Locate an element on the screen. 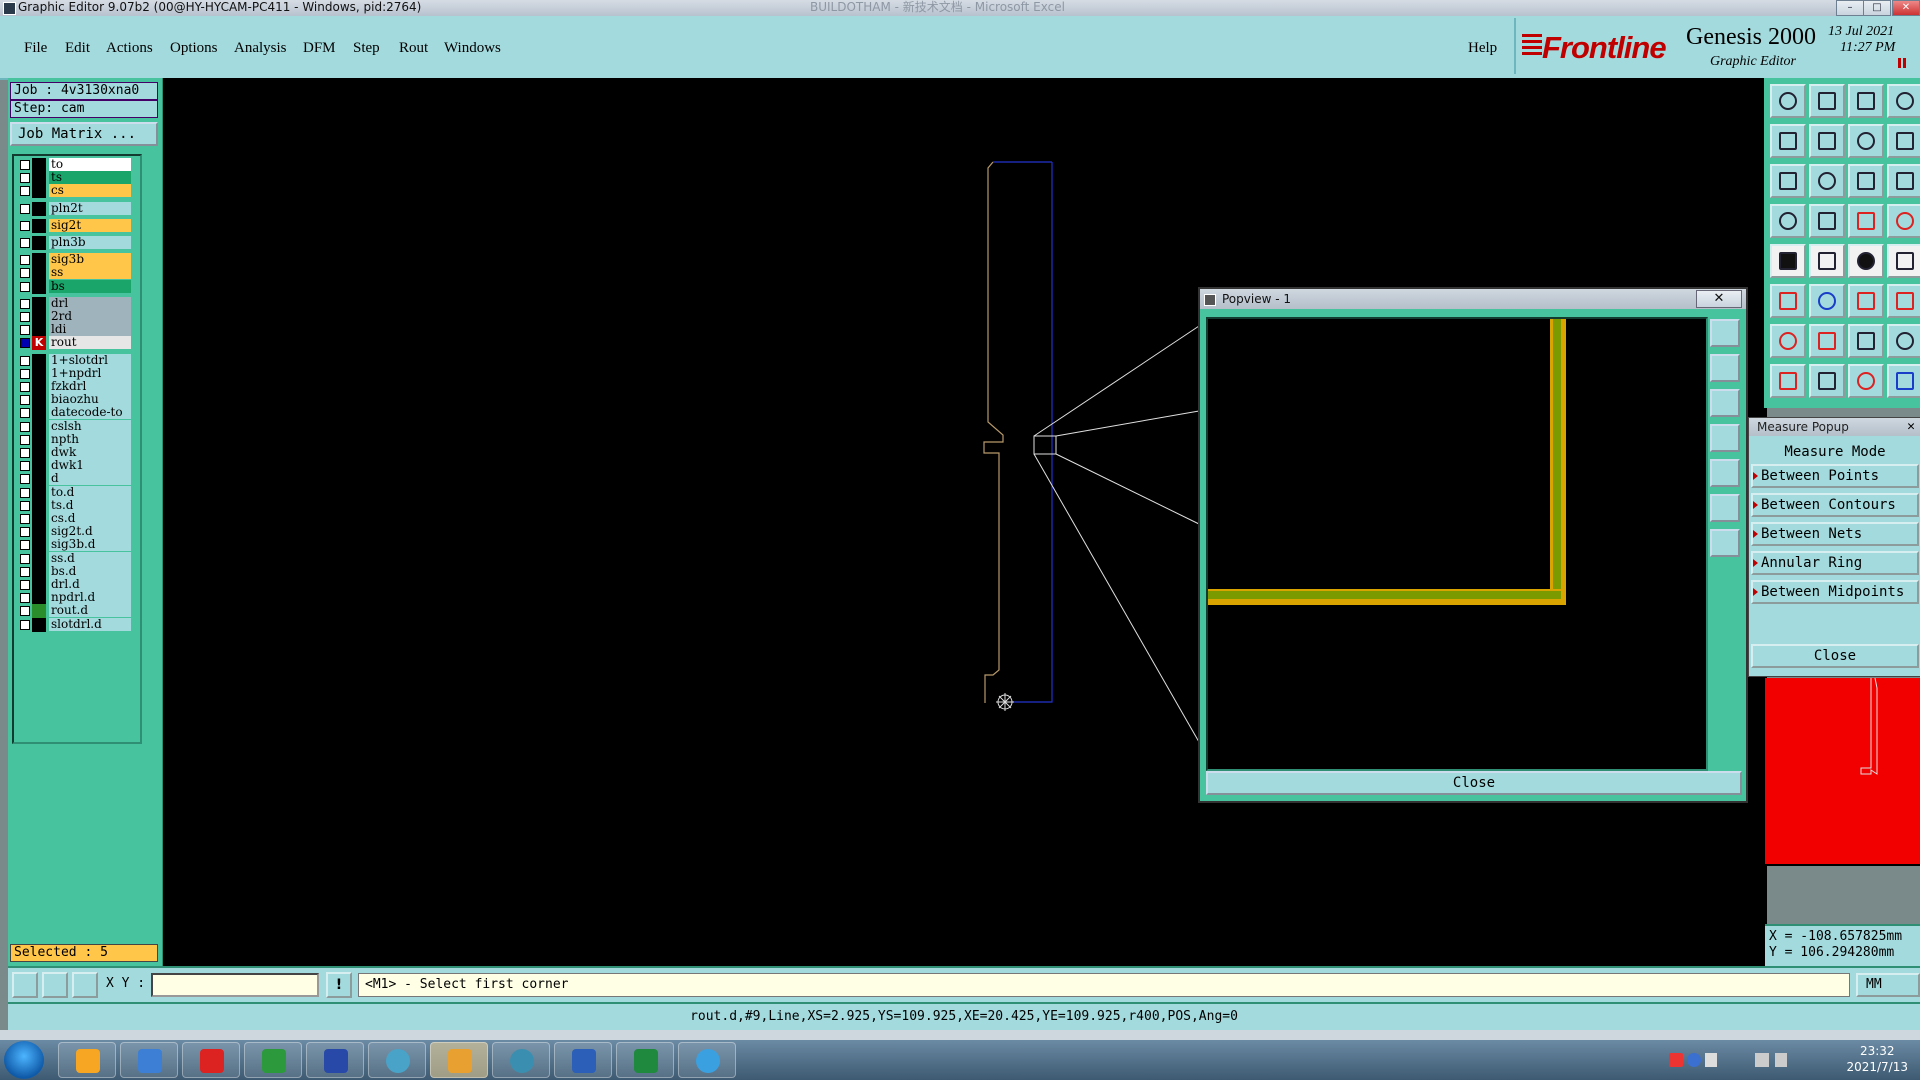 This screenshot has height=1080, width=1920. layer-name: bs.d is located at coordinates (90, 571).